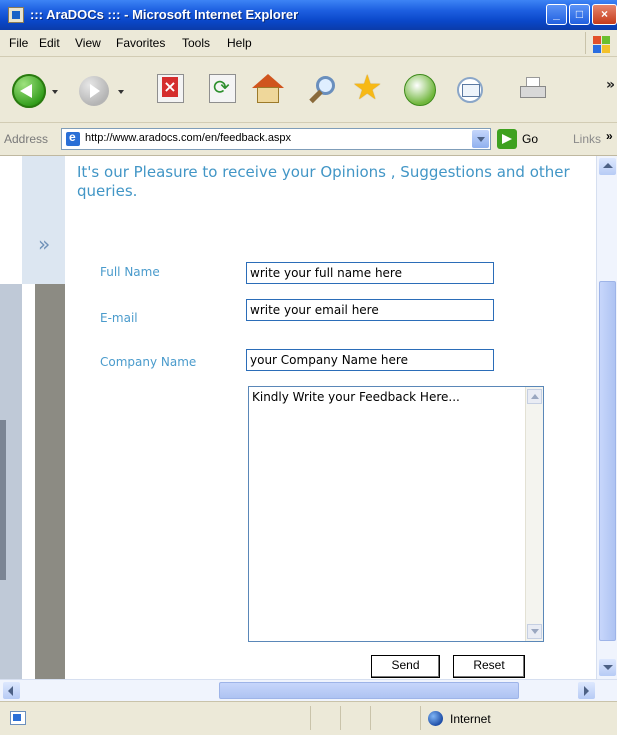 This screenshot has width=617, height=735. Describe the element at coordinates (188, 138) in the screenshot. I see `address-url: http://www.aradocs.com/en/feedback.aspx` at that location.